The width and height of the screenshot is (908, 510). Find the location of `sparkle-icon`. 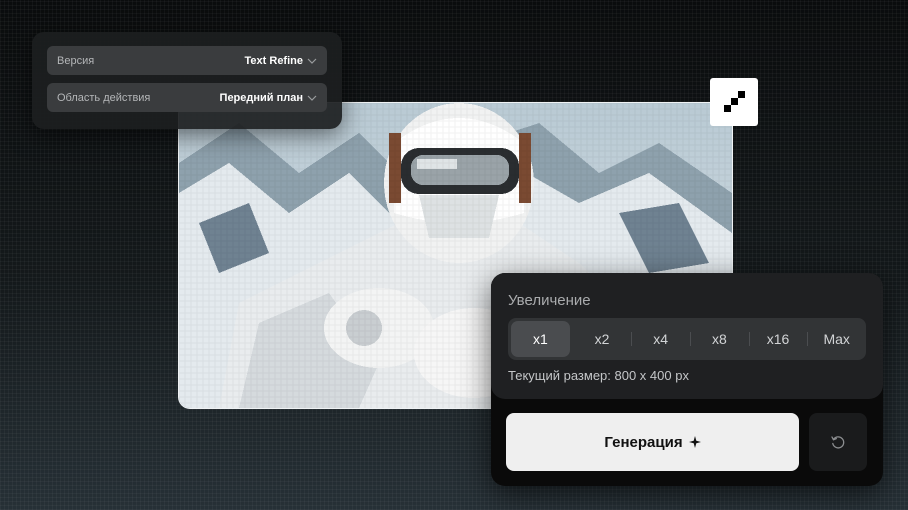

sparkle-icon is located at coordinates (694, 442).